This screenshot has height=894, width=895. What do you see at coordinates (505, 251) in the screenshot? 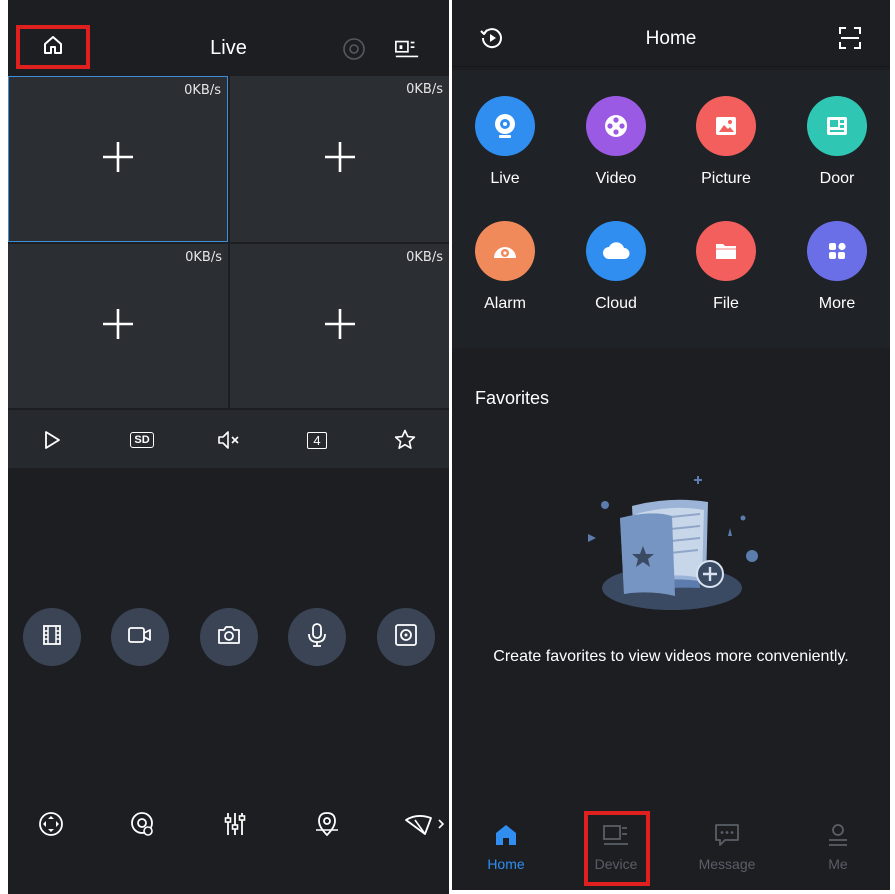
I see `alarm-icon` at bounding box center [505, 251].